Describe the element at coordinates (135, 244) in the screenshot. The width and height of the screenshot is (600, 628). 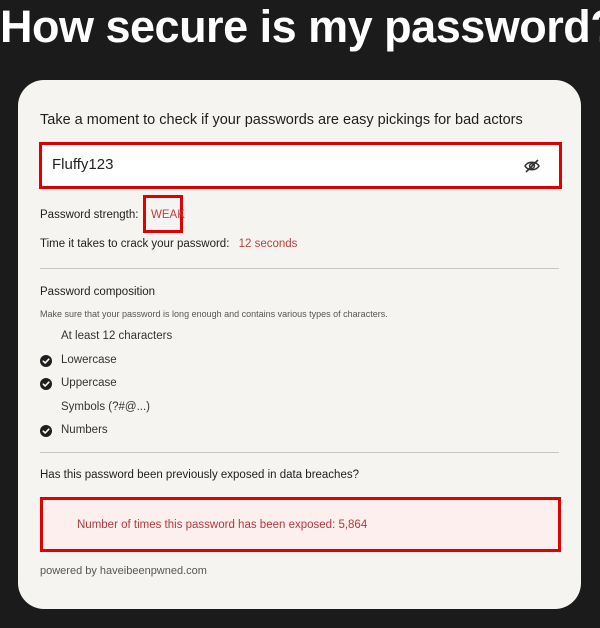
I see `crack-time-label: Time it takes to crack your password:` at that location.